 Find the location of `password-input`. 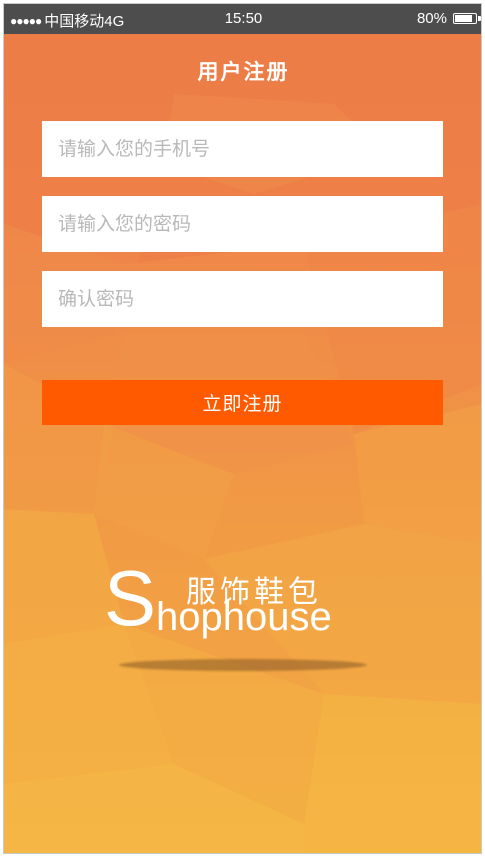

password-input is located at coordinates (242, 224).